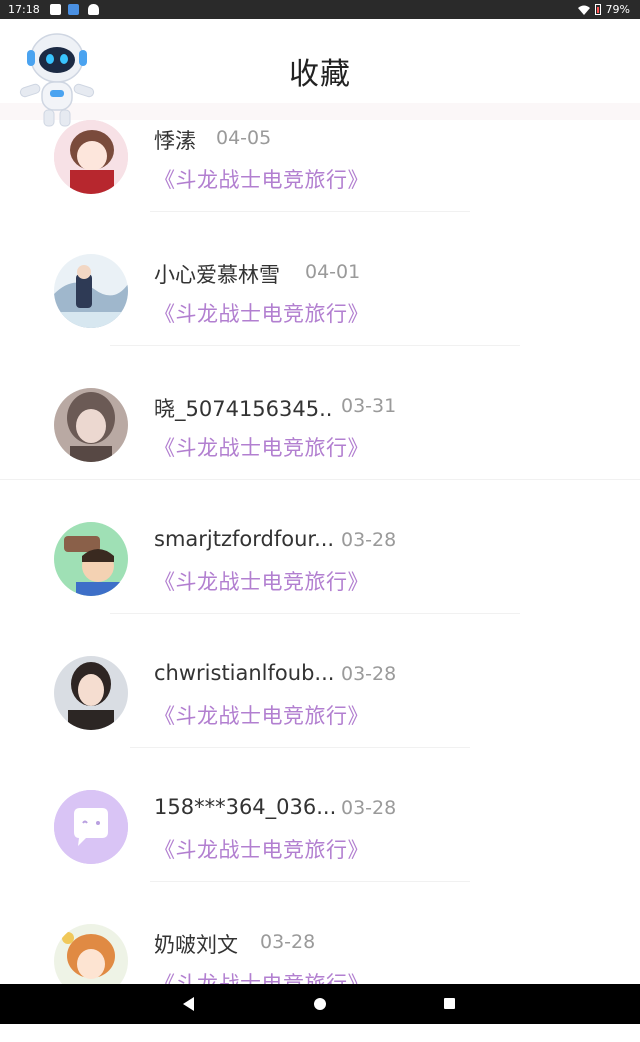  Describe the element at coordinates (617, 9) in the screenshot. I see `battery-level: 79%` at that location.